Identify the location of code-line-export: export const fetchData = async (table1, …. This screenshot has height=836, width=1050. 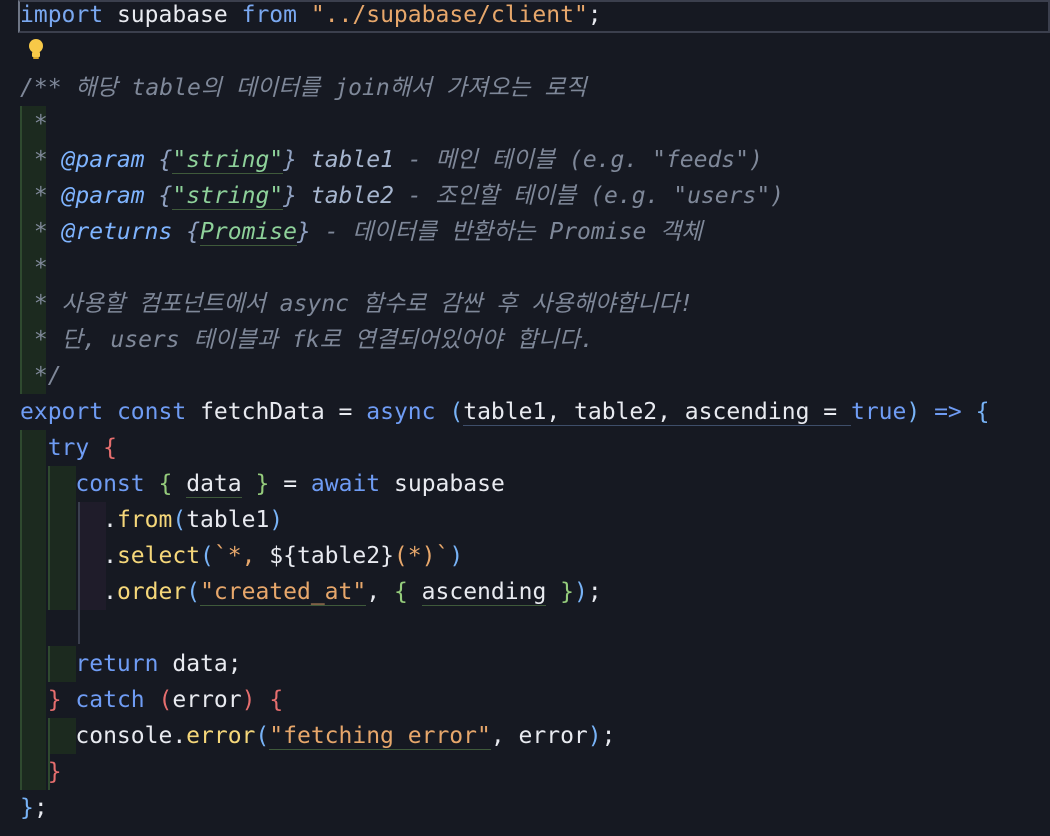
(505, 412).